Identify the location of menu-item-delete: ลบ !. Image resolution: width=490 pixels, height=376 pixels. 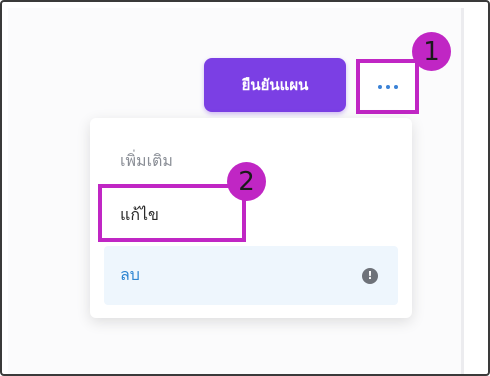
(251, 275).